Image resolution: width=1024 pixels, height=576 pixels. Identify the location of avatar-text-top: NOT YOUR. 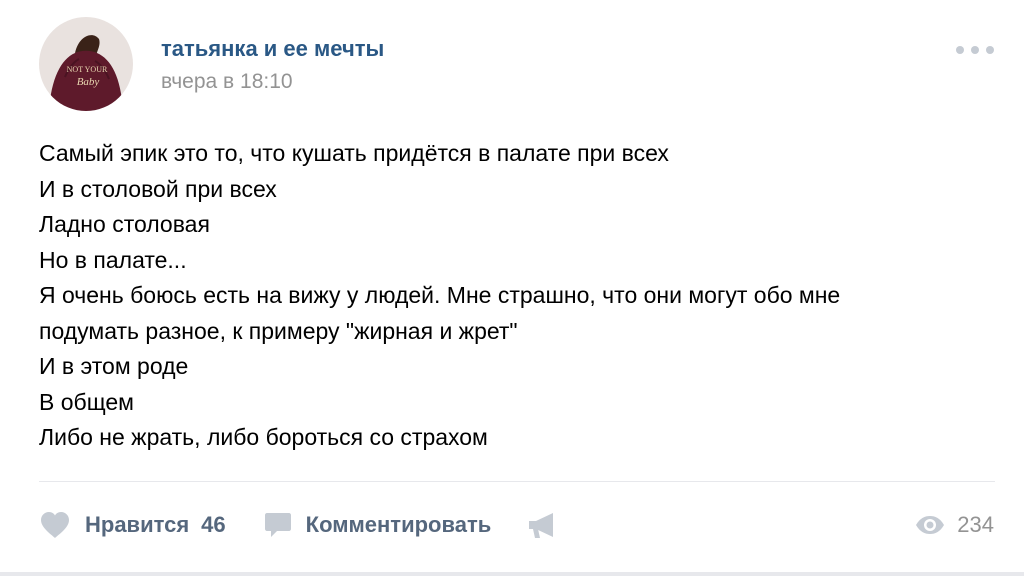
(87, 69).